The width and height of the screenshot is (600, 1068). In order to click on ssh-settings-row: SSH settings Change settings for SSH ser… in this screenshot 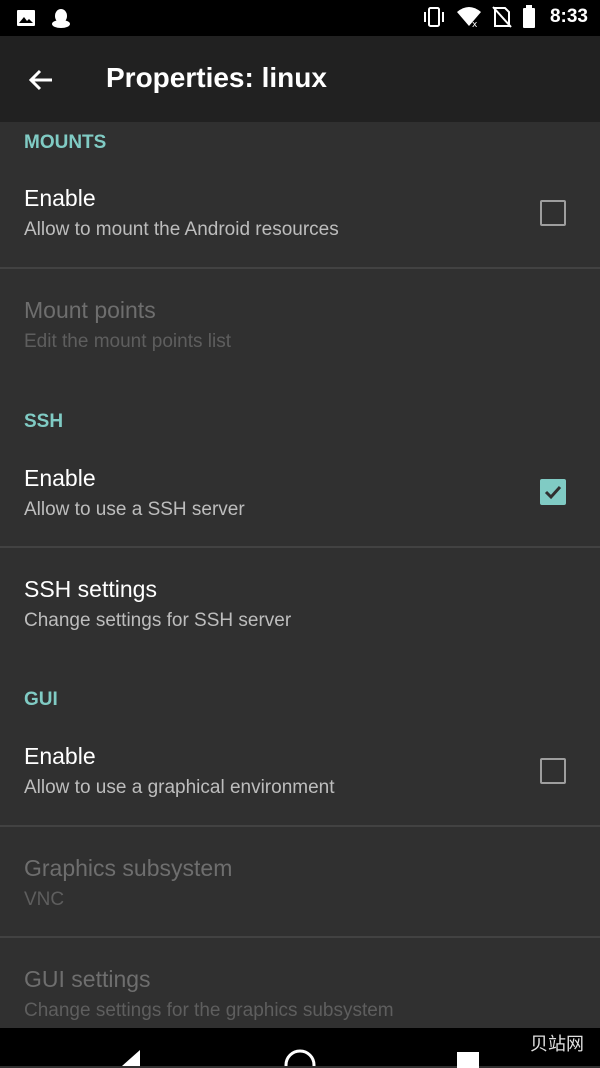, I will do `click(300, 594)`.